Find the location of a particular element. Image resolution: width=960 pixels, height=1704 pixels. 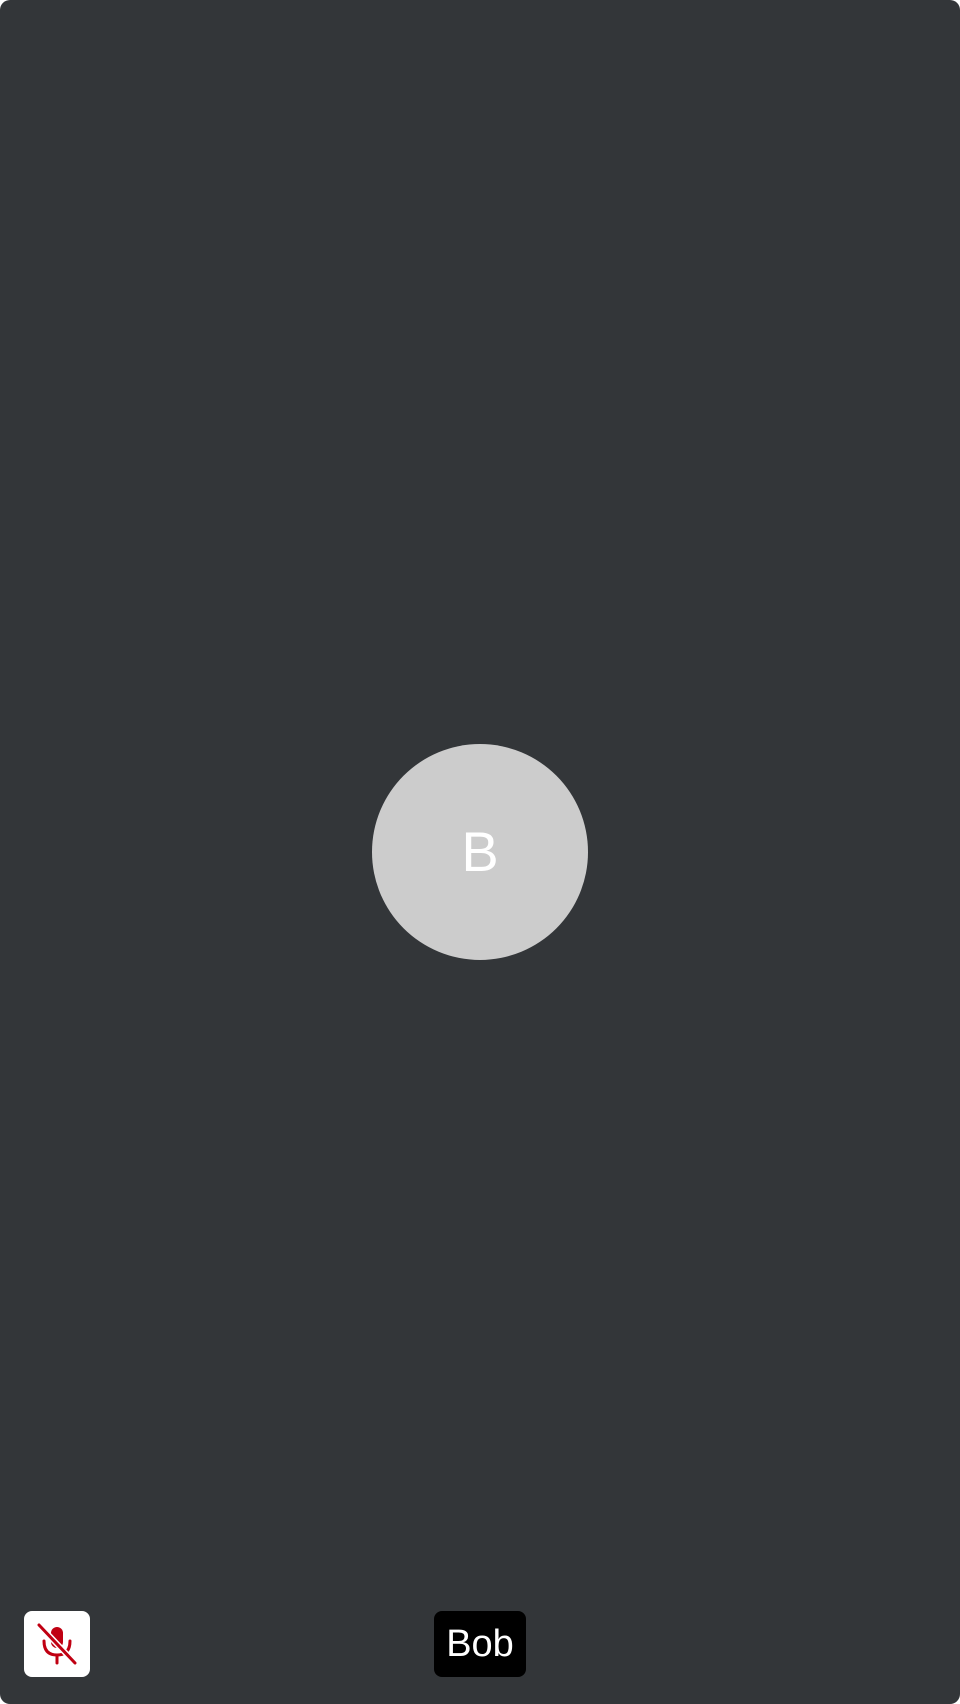

avatar-initial: B is located at coordinates (480, 851).